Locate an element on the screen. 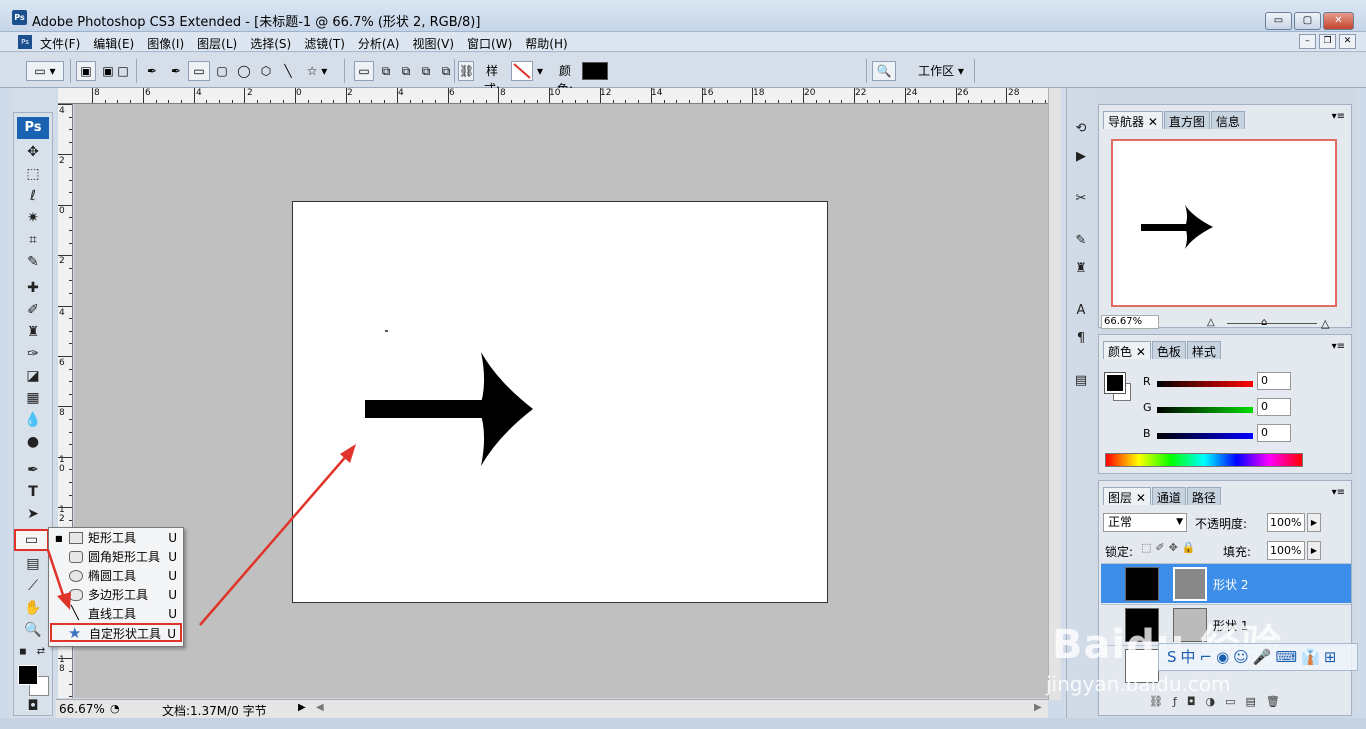 The height and width of the screenshot is (729, 1366). menu-image: 图像(I) is located at coordinates (165, 43).